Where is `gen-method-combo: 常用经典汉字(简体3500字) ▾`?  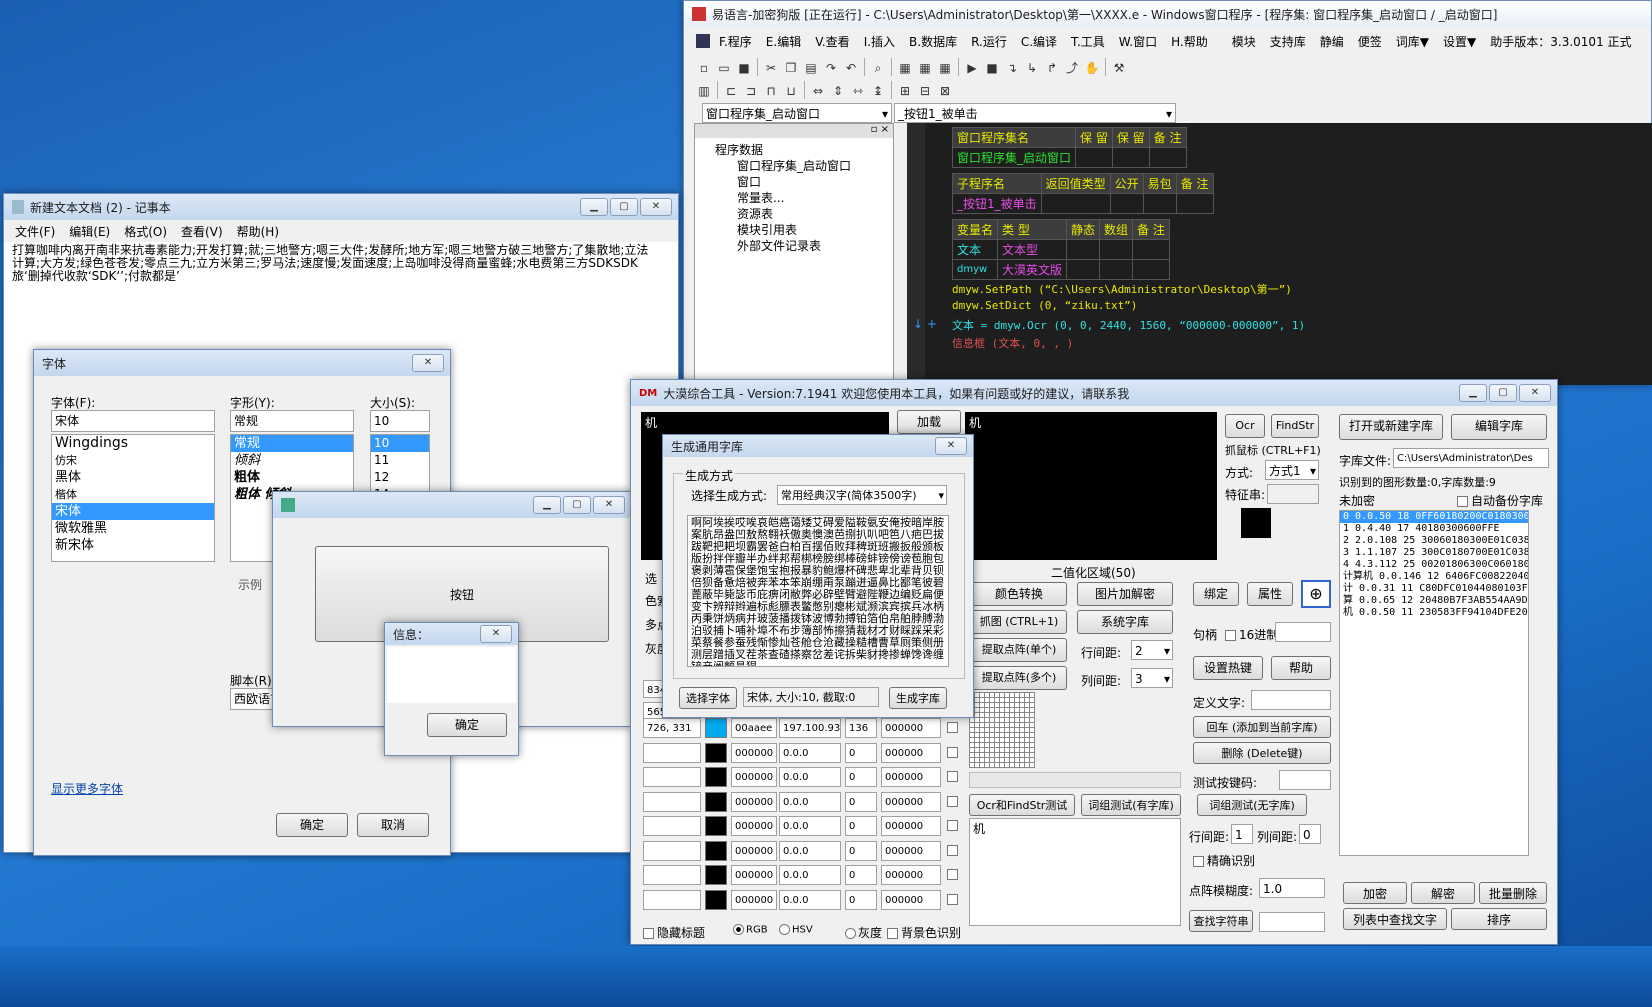
gen-method-combo: 常用经典汉字(简体3500字) ▾ is located at coordinates (862, 495).